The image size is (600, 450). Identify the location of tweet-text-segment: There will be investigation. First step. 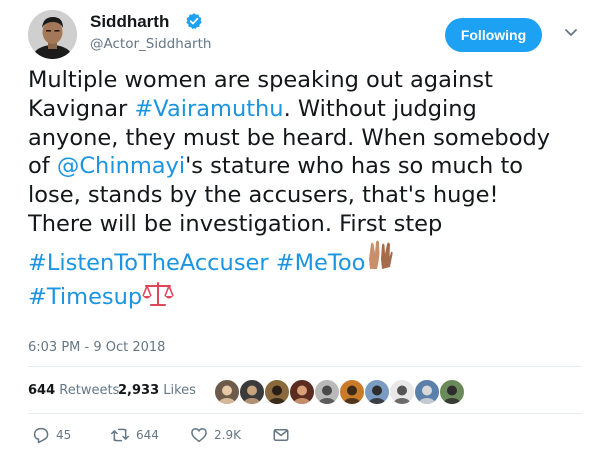
(235, 223).